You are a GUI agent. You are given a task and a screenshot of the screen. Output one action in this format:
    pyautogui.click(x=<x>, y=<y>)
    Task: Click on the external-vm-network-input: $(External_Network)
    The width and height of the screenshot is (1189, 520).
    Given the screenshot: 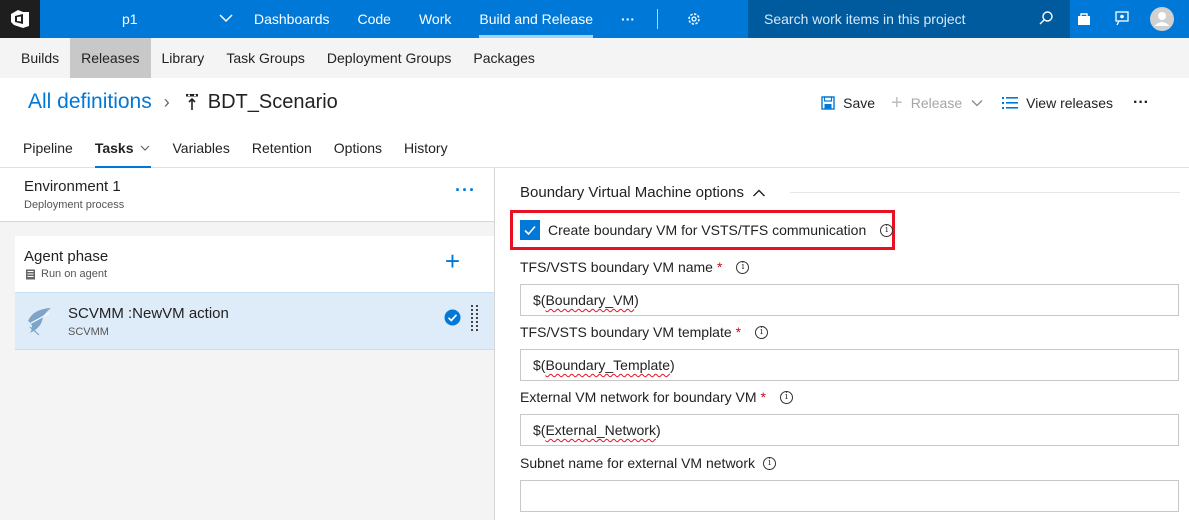 What is the action you would take?
    pyautogui.click(x=849, y=430)
    